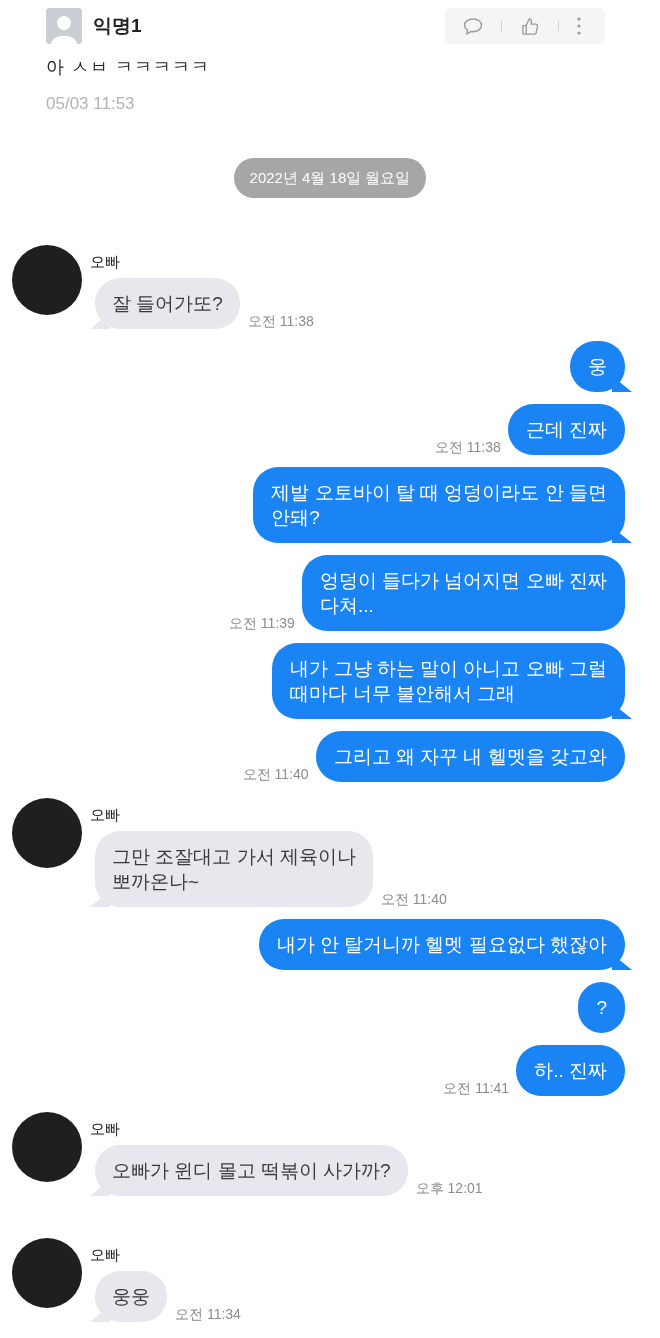  I want to click on message-bubble: 제발 오토바이 탈 때 엉덩이라도 안 들면 안돼?, so click(442, 505).